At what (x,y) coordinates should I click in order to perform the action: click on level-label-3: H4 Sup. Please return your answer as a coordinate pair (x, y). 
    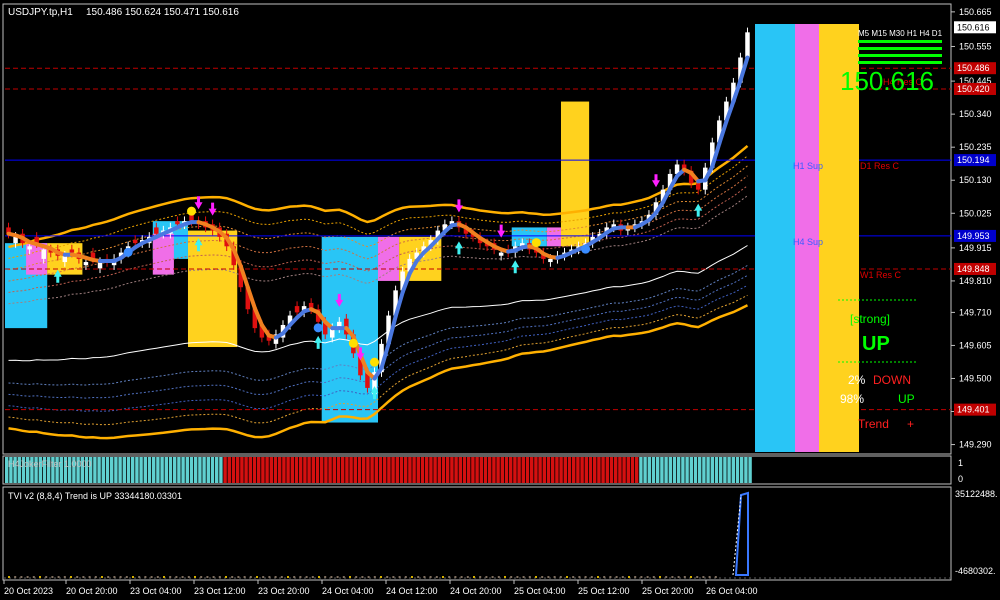
    Looking at the image, I should click on (808, 242).